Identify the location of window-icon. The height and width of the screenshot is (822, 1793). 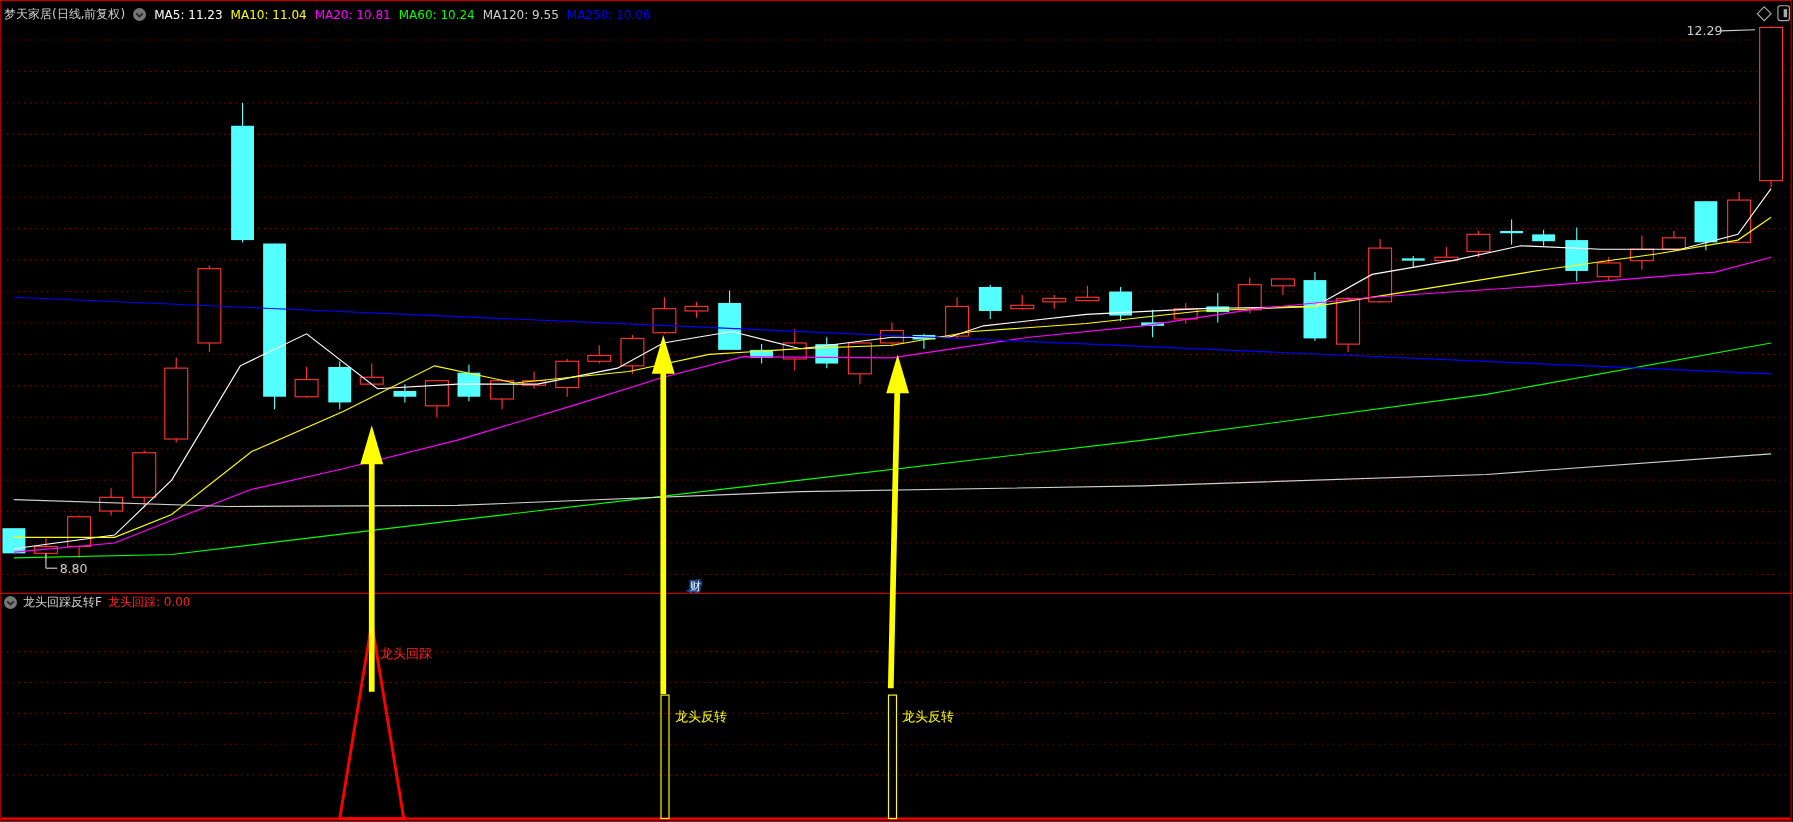
(1783, 13).